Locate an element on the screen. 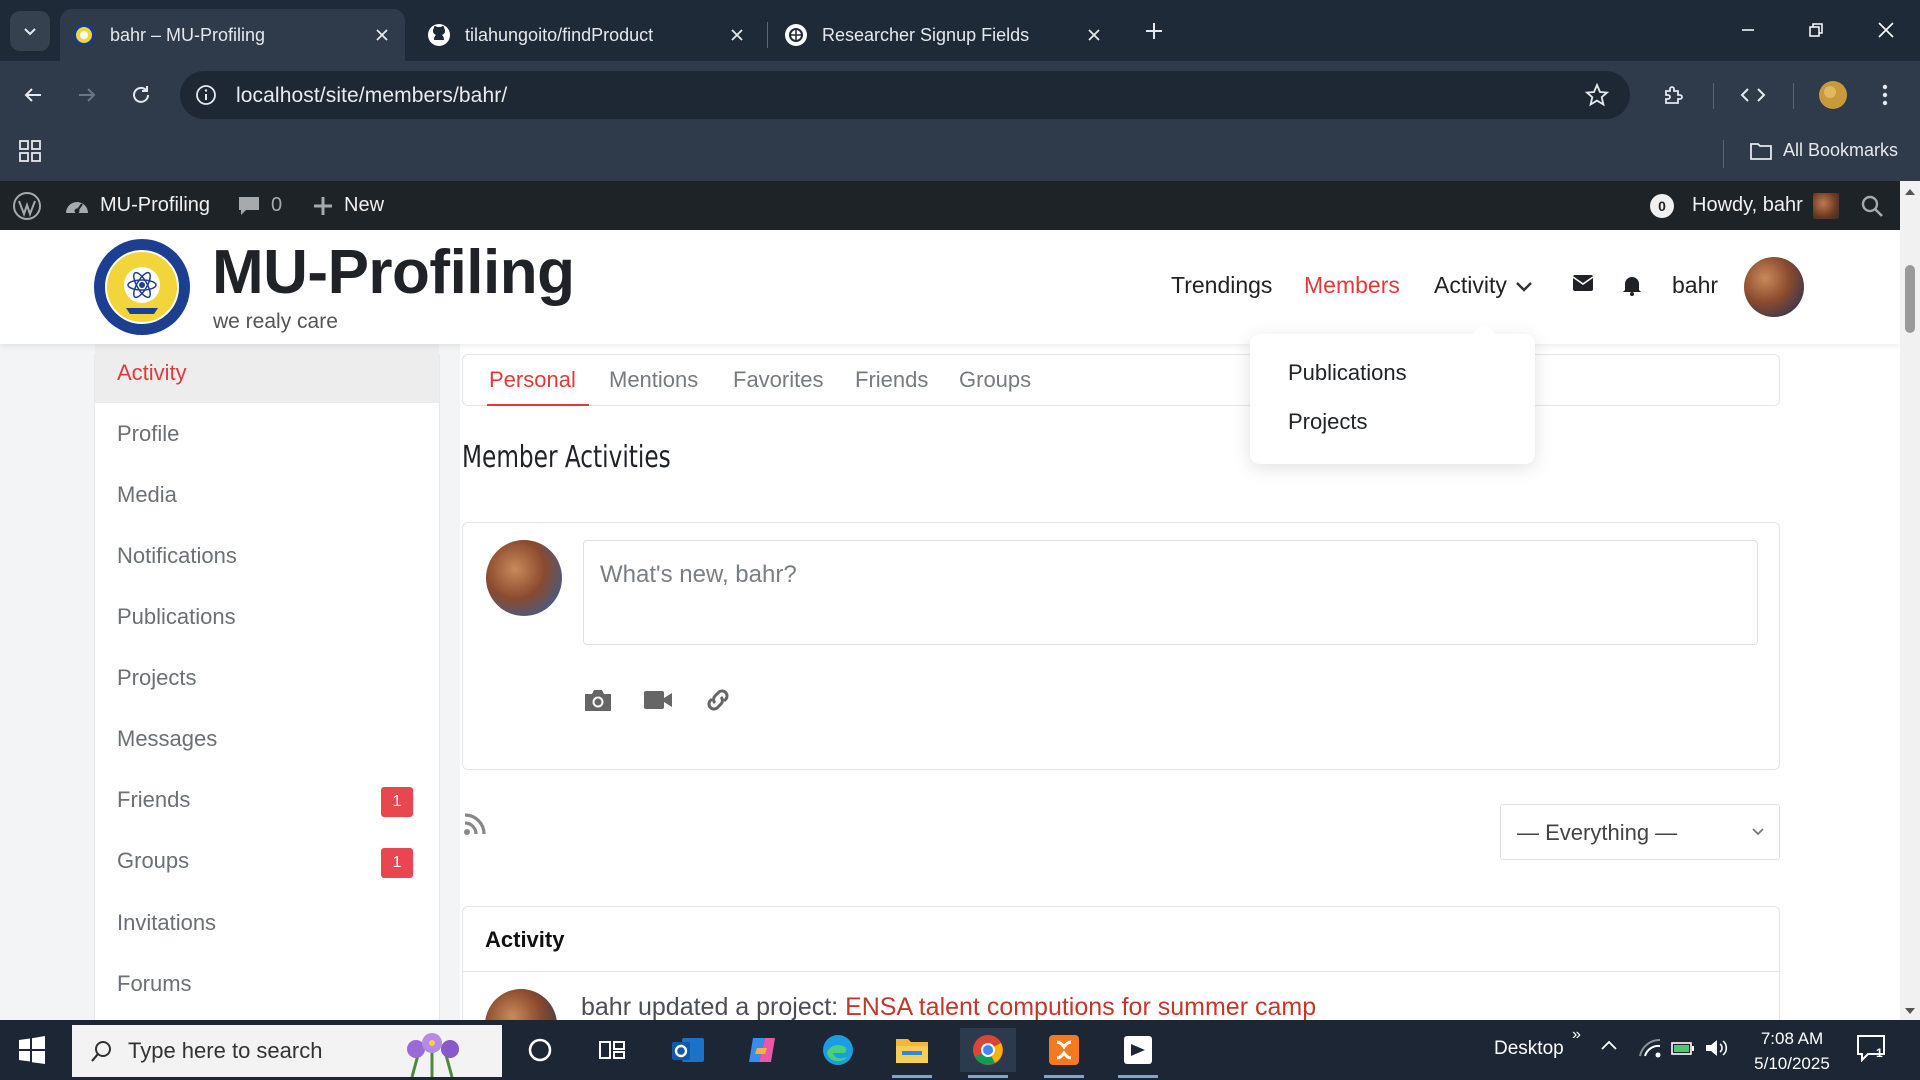  profile-button is located at coordinates (1833, 95).